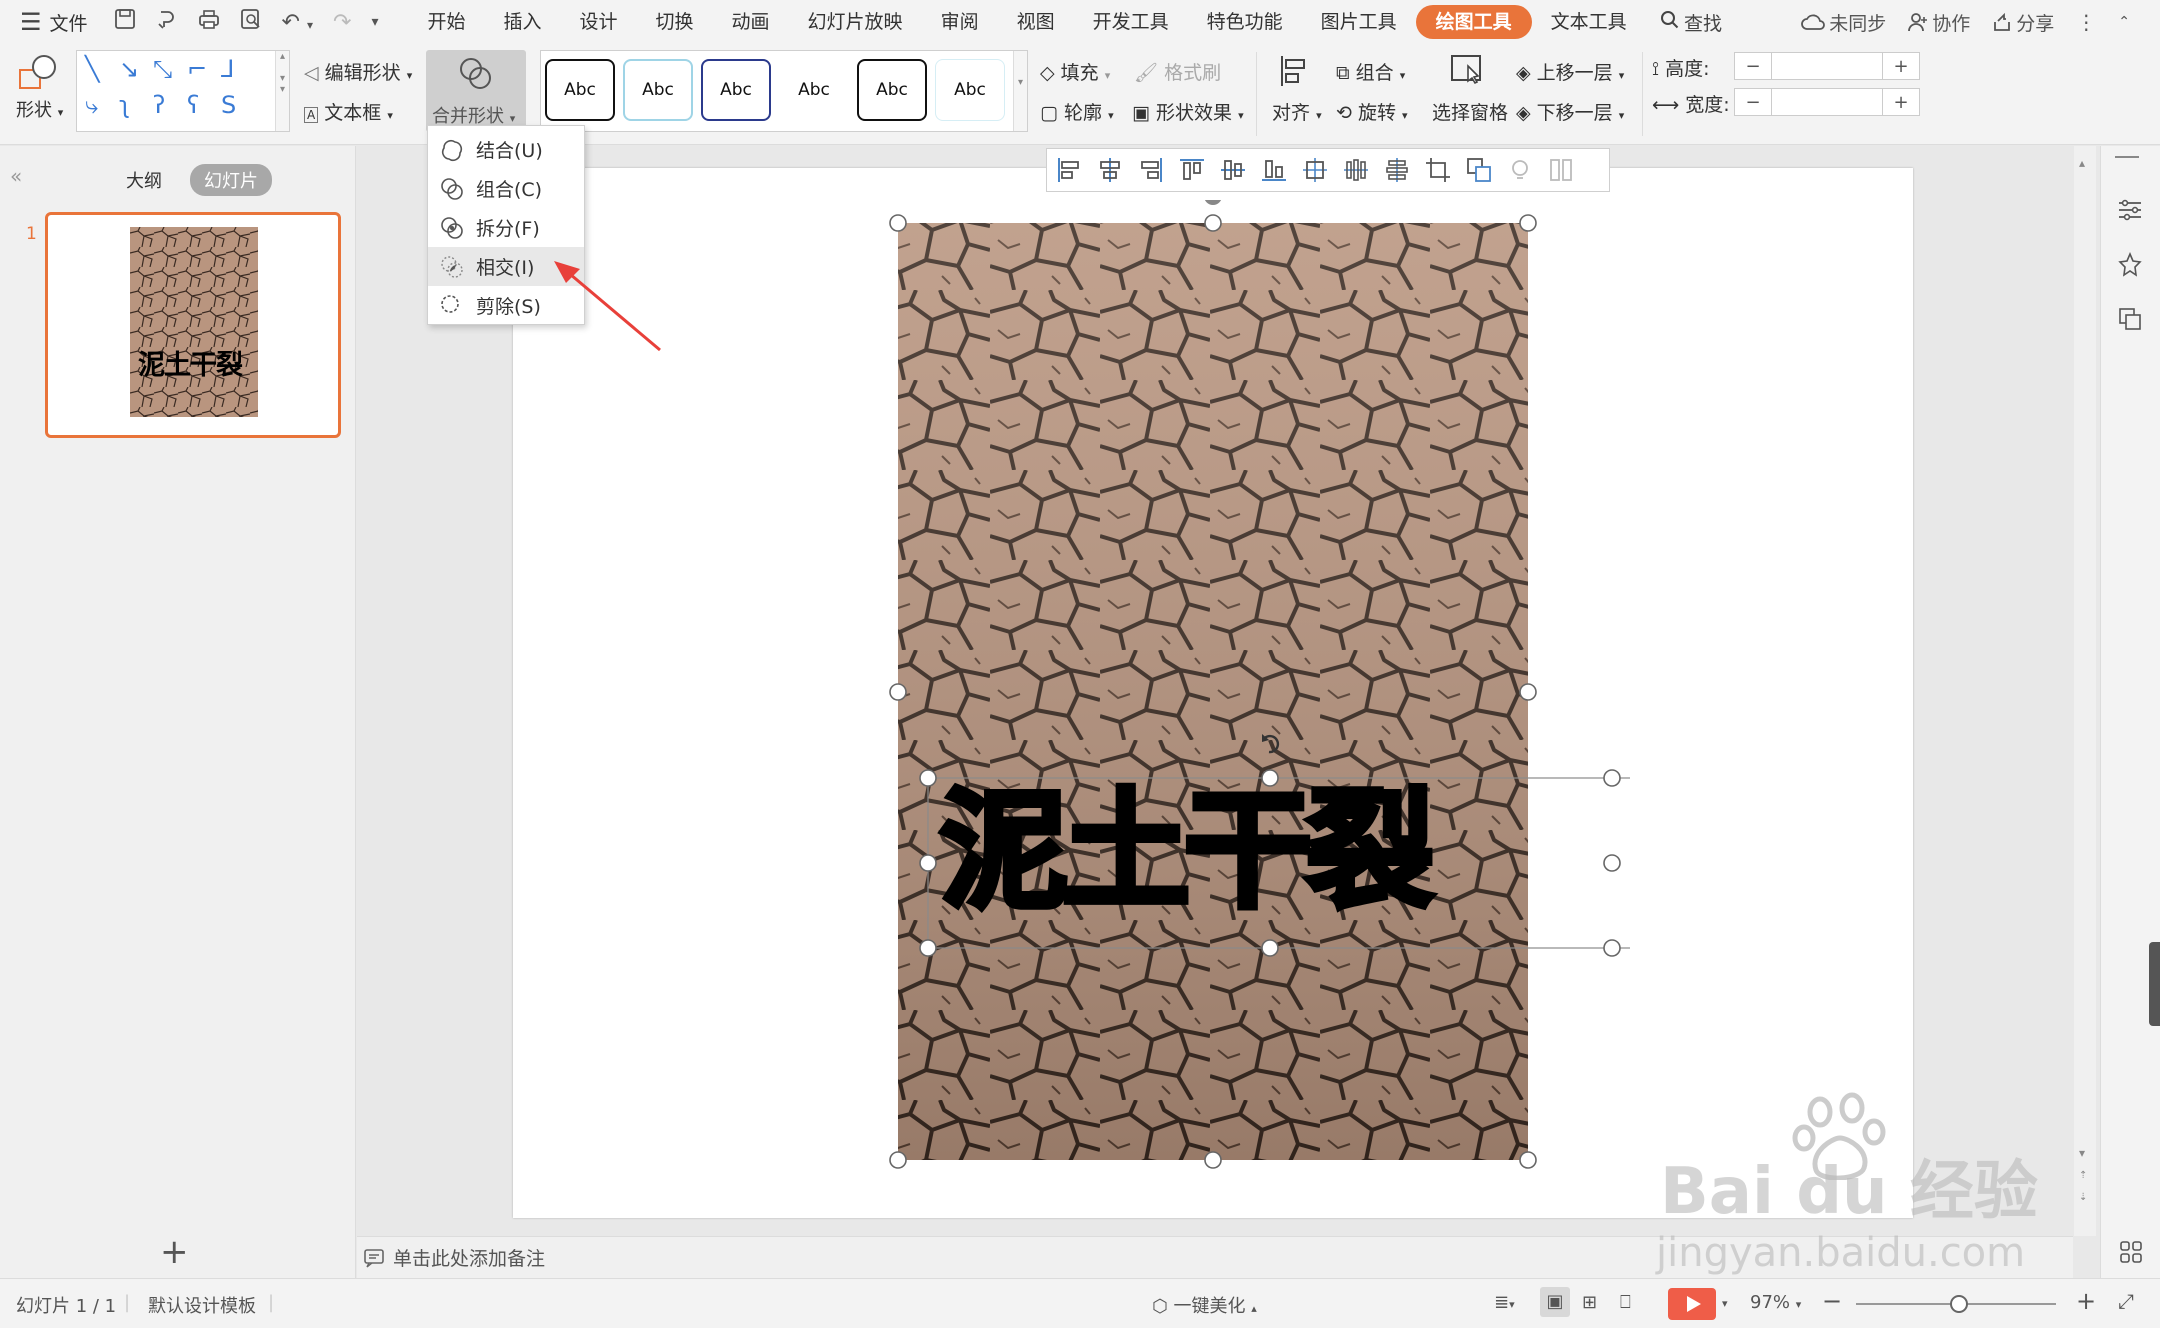 This screenshot has width=2160, height=1328. Describe the element at coordinates (1832, 1301) in the screenshot. I see `zoom-out-button: −` at that location.